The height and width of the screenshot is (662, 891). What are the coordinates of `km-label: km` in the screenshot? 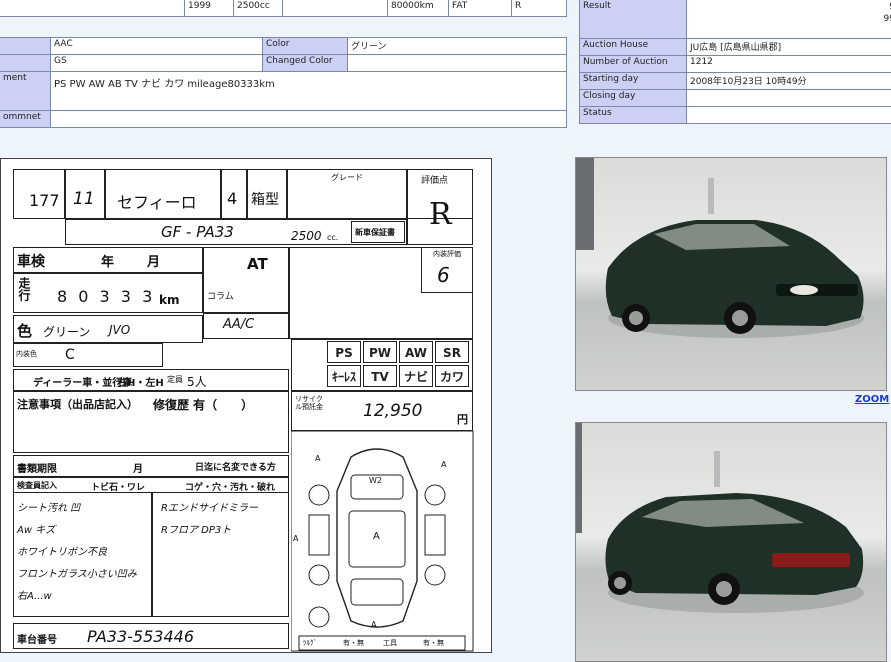 It's located at (169, 300).